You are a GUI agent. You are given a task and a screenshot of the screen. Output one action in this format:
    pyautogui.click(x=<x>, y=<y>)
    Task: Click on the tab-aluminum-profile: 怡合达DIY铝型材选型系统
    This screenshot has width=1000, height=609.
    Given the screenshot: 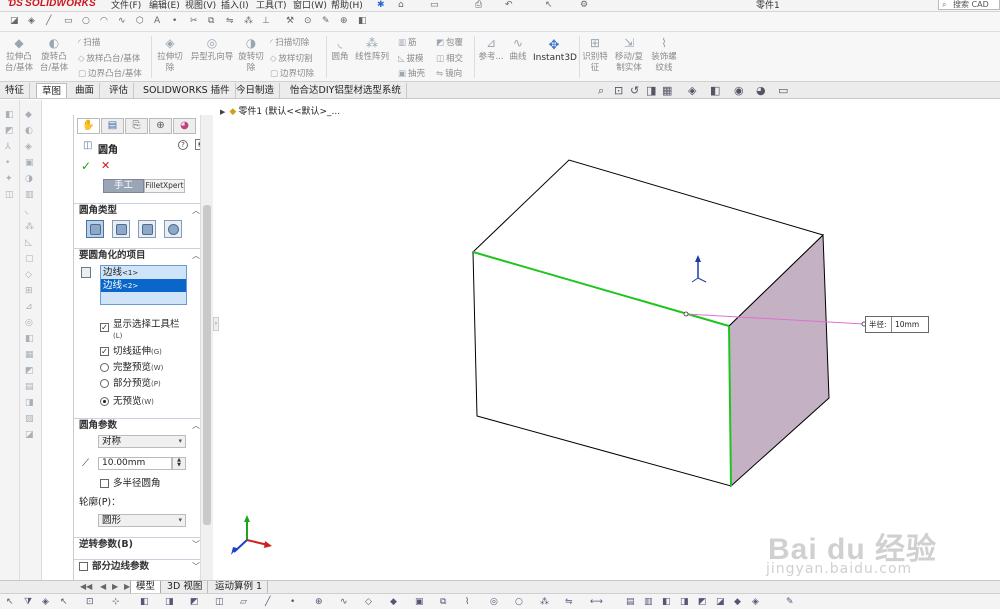 What is the action you would take?
    pyautogui.click(x=346, y=90)
    